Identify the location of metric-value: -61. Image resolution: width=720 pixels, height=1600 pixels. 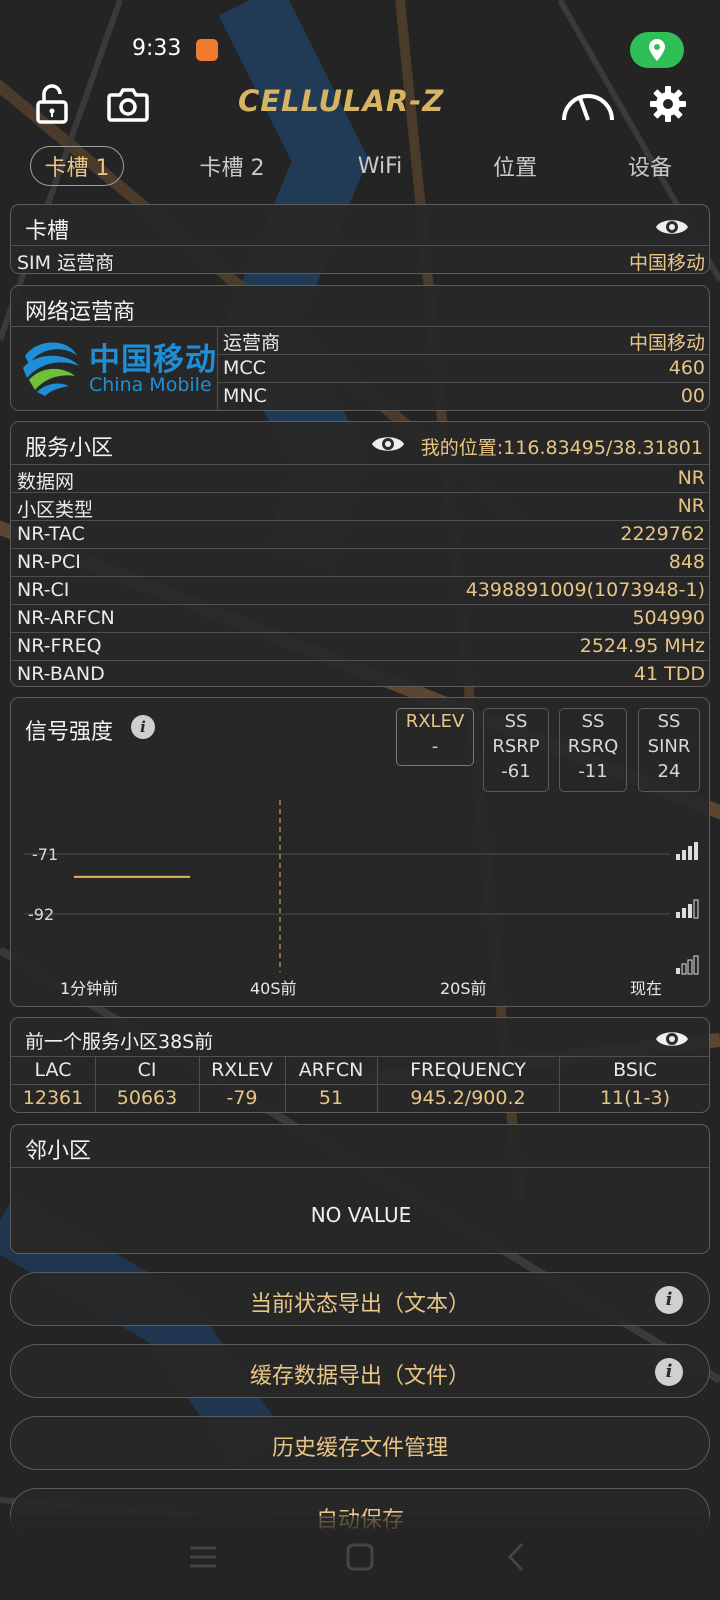
(516, 771).